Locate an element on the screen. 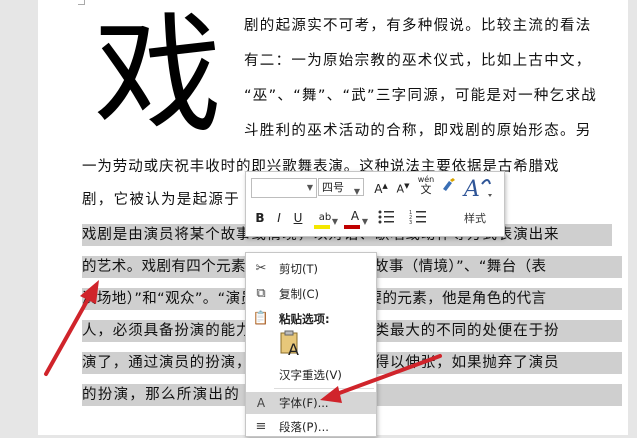 The height and width of the screenshot is (438, 637). bullets-icon is located at coordinates (386, 217).